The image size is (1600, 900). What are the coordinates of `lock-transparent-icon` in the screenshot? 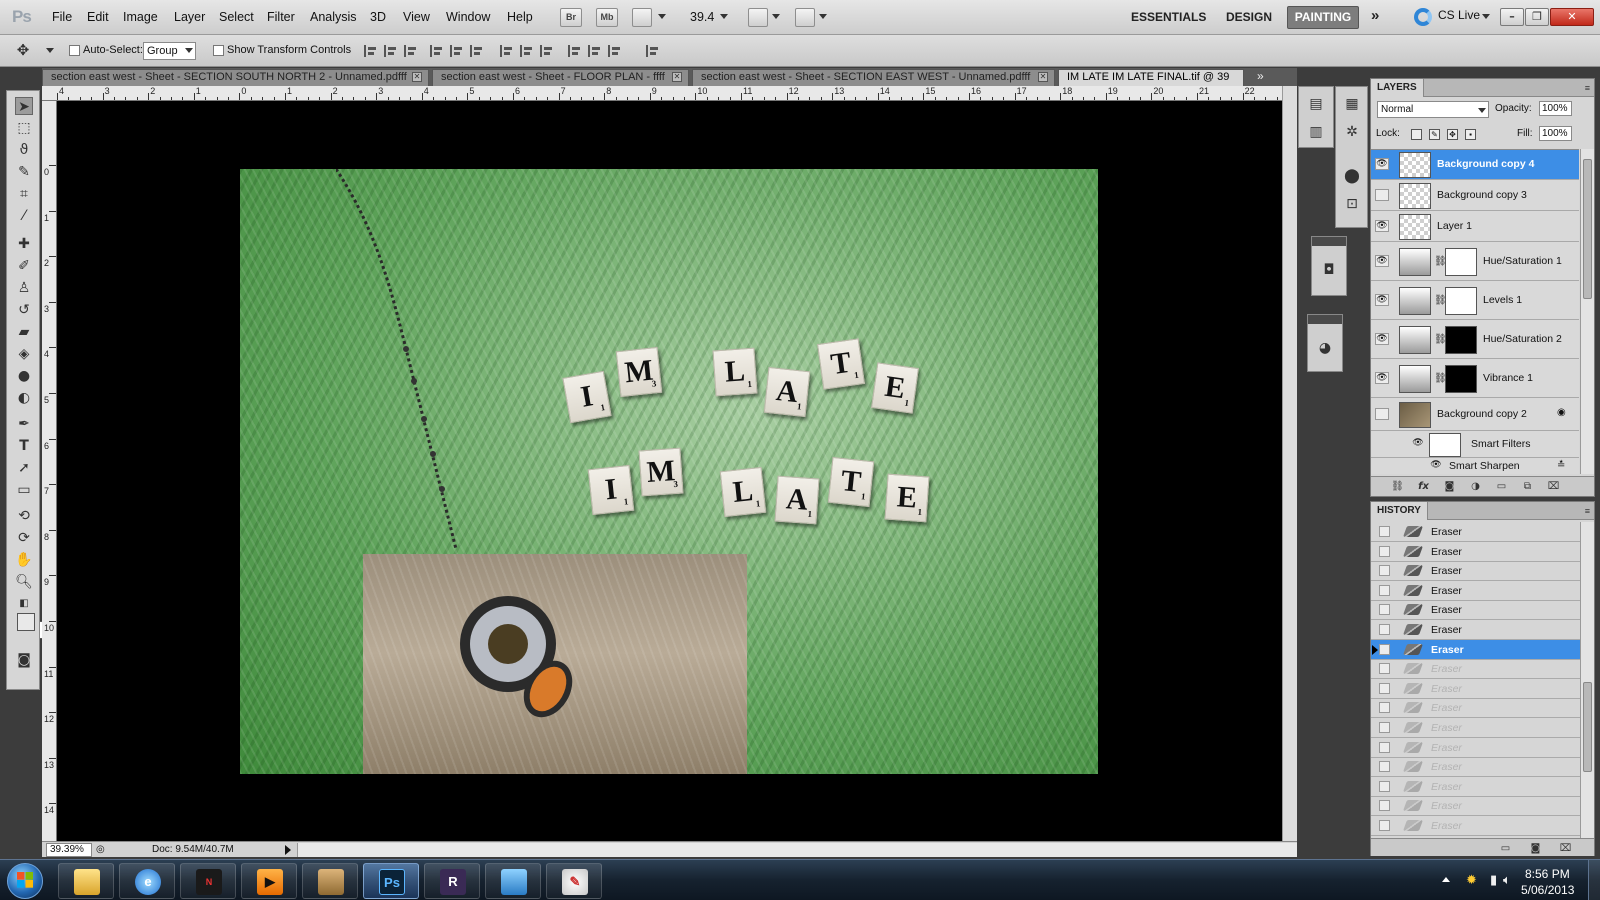 It's located at (1416, 134).